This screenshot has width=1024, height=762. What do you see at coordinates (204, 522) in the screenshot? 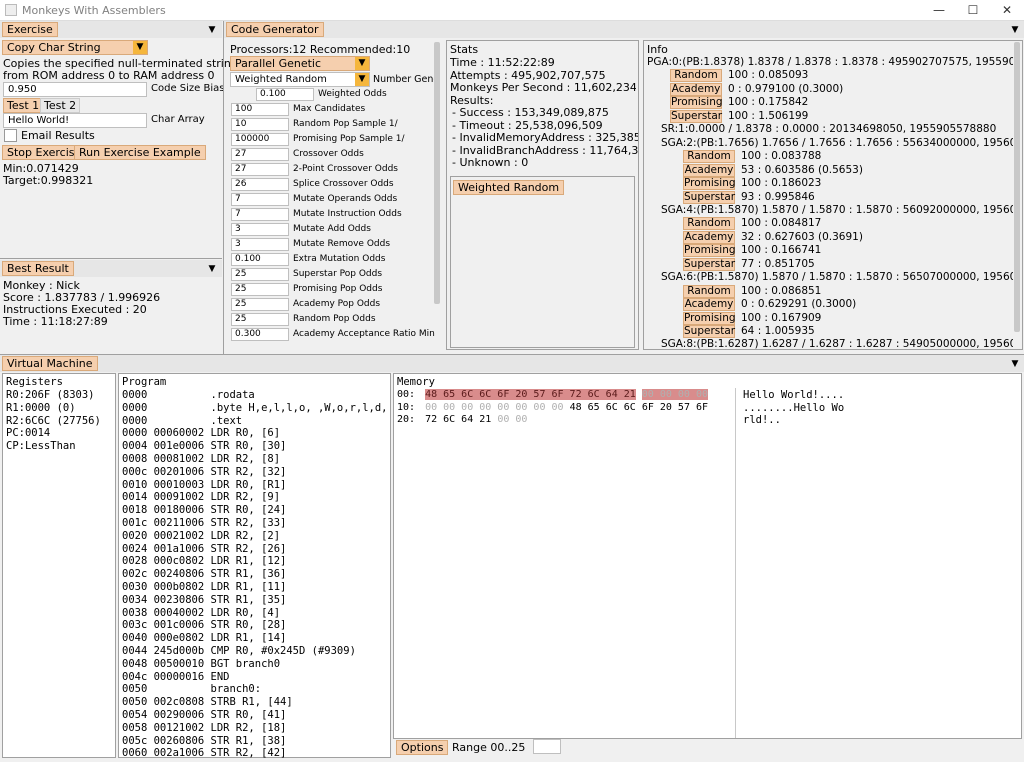
I see `program-line: 001c 00211006 STR R2, [33]` at bounding box center [204, 522].